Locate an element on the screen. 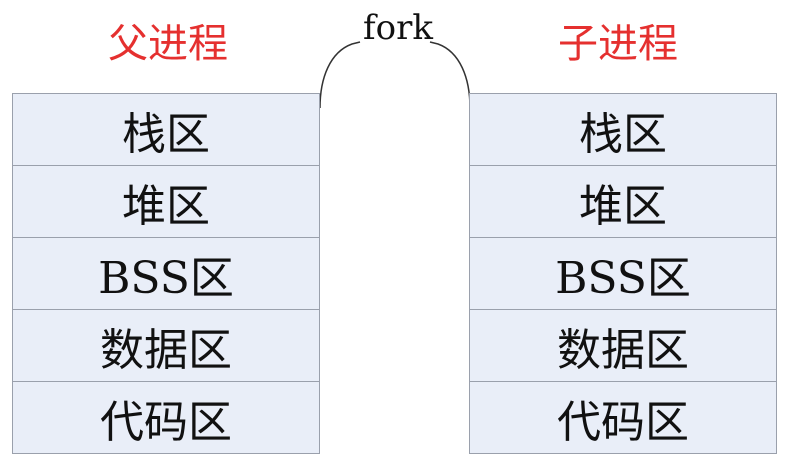 This screenshot has height=471, width=798. parent-code-segment: 代码区 is located at coordinates (166, 418).